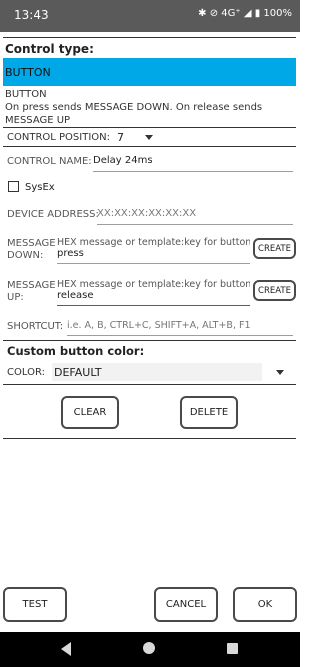 Image resolution: width=320 pixels, height=667 pixels. What do you see at coordinates (193, 163) in the screenshot?
I see `control-name-input: Delay 24ms` at bounding box center [193, 163].